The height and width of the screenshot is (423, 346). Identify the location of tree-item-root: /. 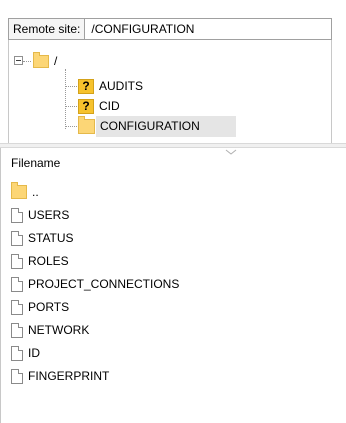
(45, 61).